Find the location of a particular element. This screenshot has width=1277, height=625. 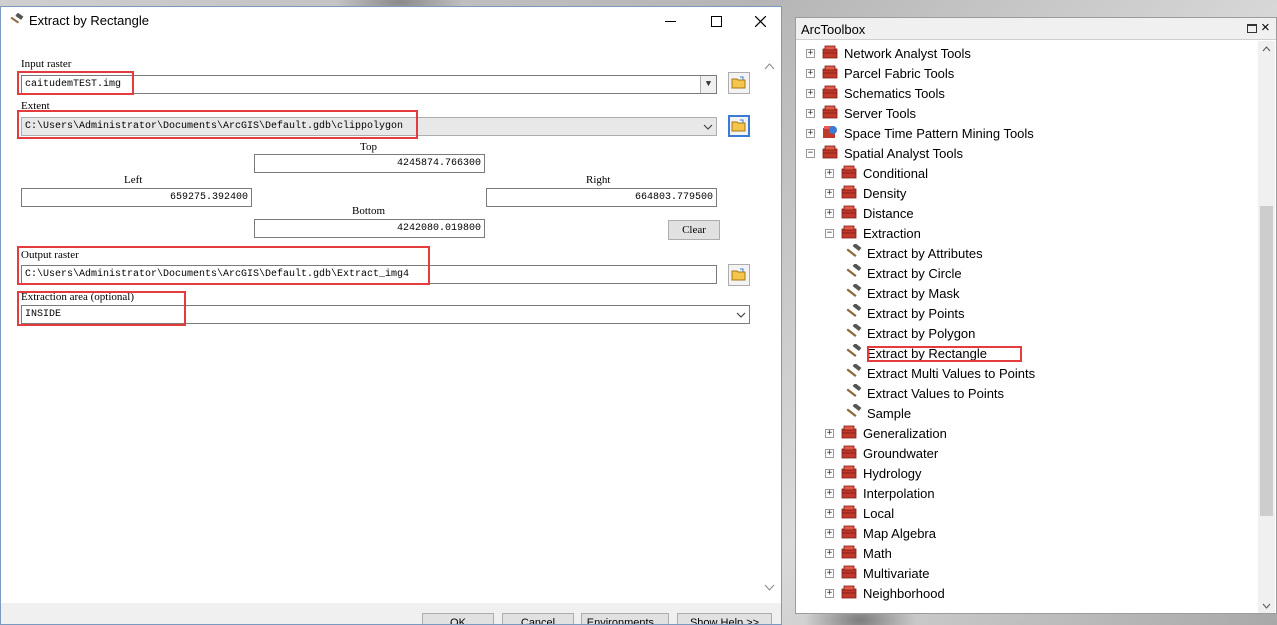

tree-item: + Conditional is located at coordinates (876, 173).